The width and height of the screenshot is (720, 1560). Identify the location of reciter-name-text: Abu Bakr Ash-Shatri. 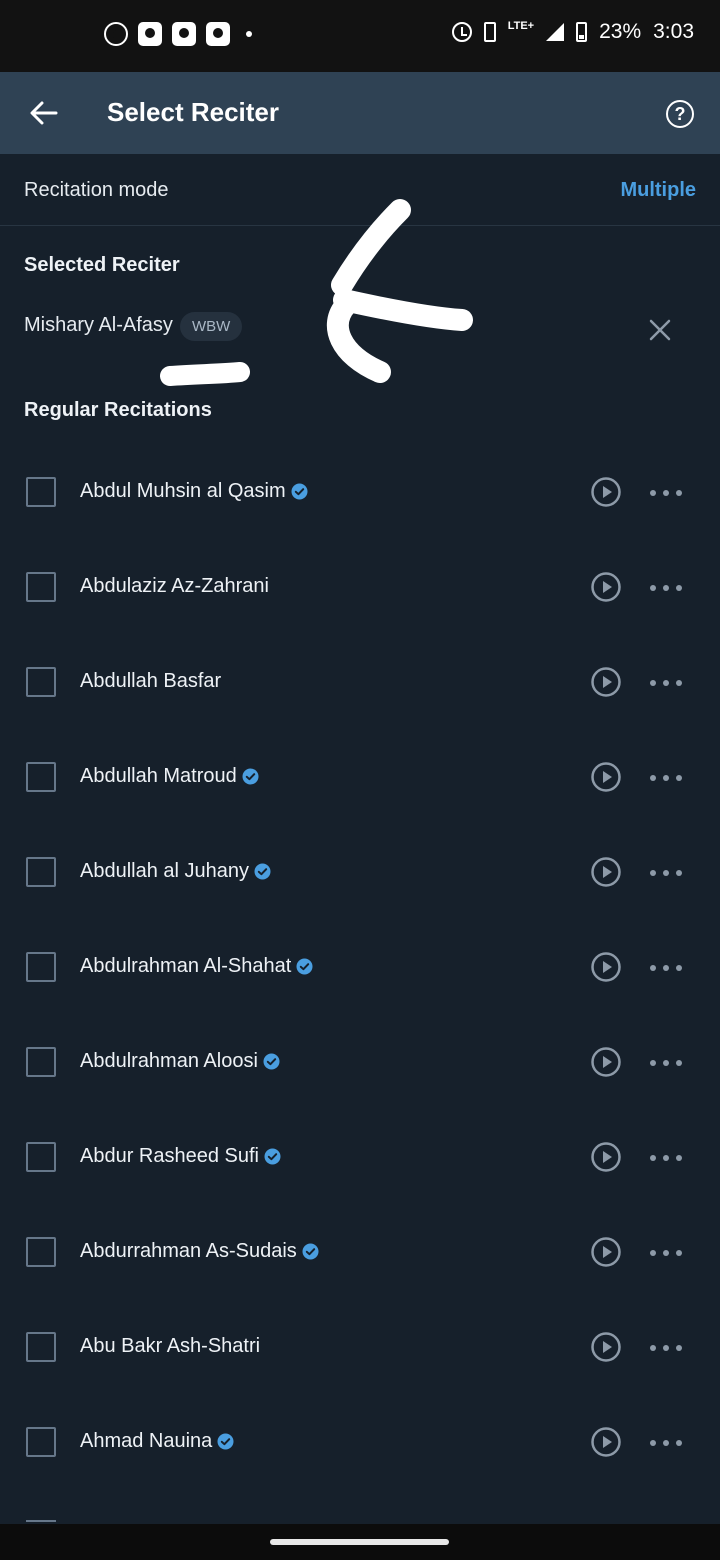
(170, 1346).